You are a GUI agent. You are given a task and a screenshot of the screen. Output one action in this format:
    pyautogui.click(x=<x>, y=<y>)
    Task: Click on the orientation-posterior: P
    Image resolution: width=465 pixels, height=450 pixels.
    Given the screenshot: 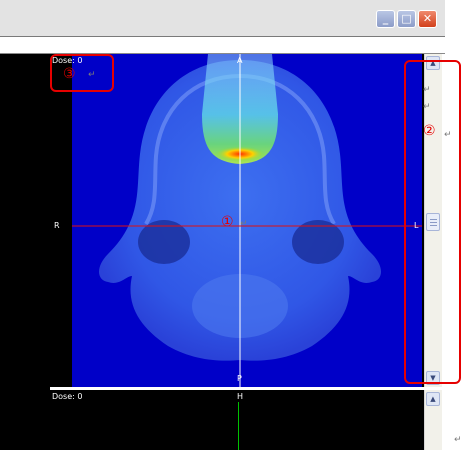 What is the action you would take?
    pyautogui.click(x=239, y=378)
    